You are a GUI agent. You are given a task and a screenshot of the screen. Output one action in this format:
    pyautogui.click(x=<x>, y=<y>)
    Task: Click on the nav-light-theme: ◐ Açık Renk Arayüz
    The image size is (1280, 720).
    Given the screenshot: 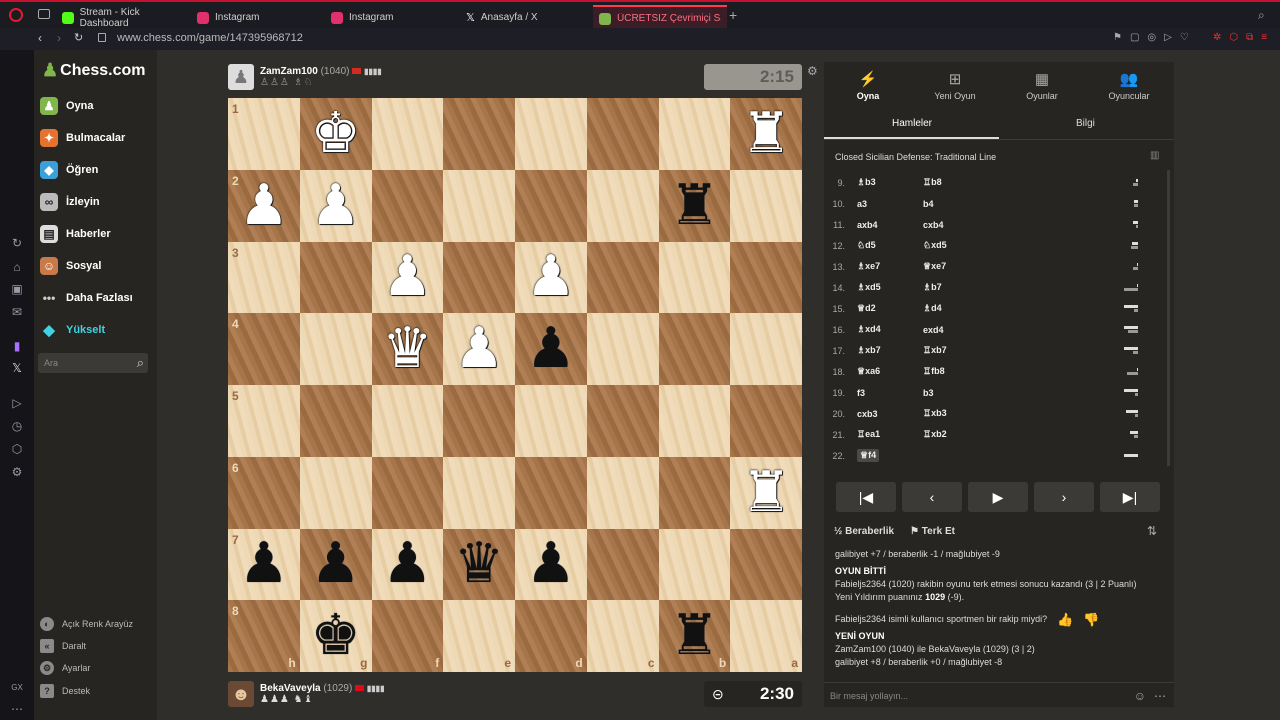 What is the action you would take?
    pyautogui.click(x=86, y=624)
    